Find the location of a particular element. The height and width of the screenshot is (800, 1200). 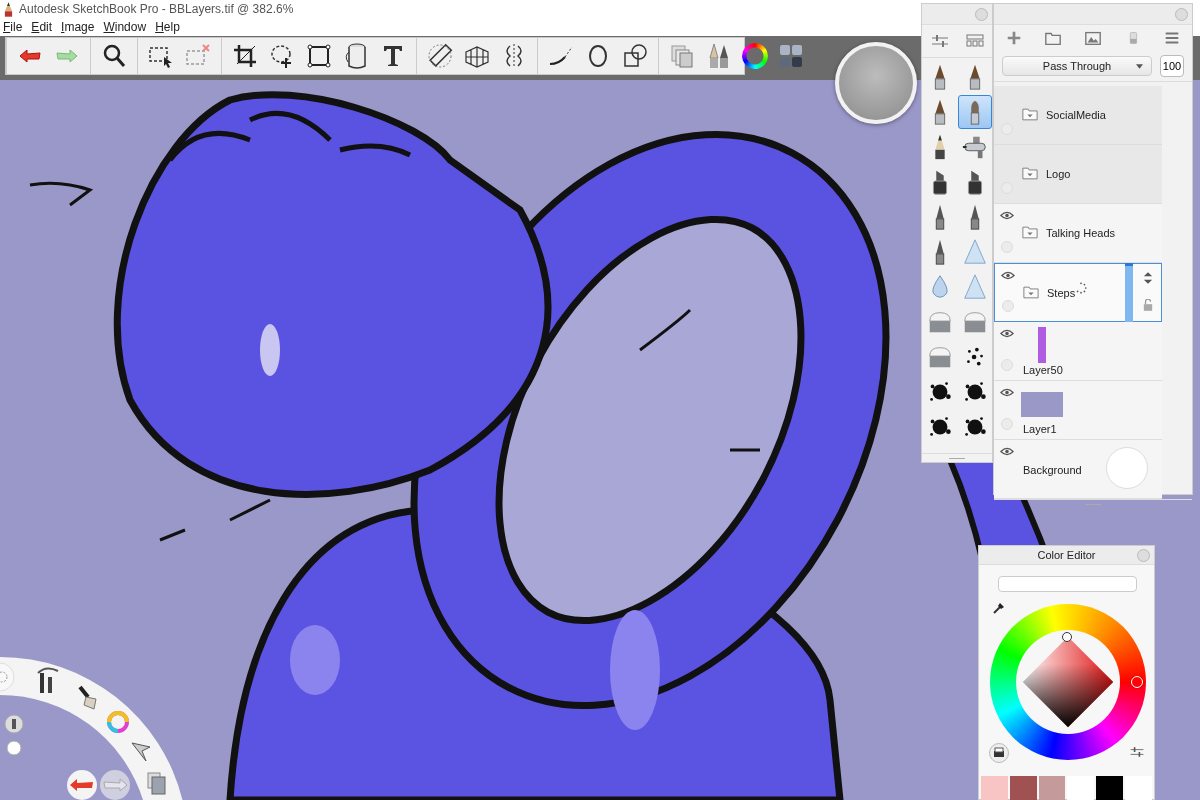

menu-item: Edit is located at coordinates (42, 27).